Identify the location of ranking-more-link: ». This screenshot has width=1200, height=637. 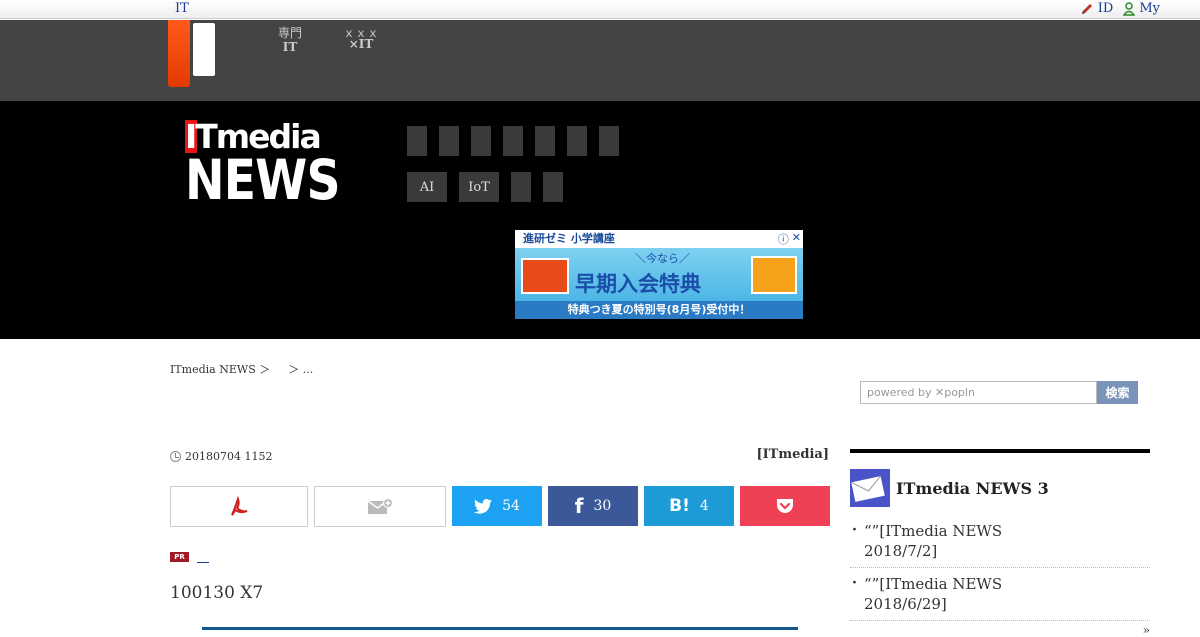
(1146, 630).